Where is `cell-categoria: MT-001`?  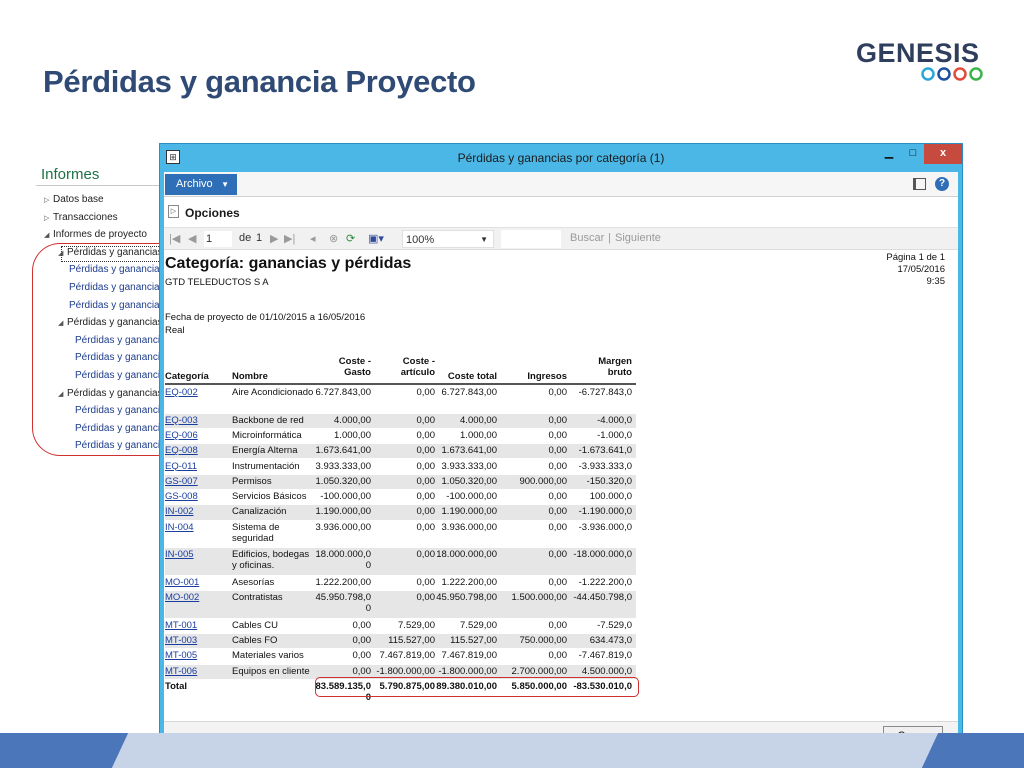 cell-categoria: MT-001 is located at coordinates (181, 625).